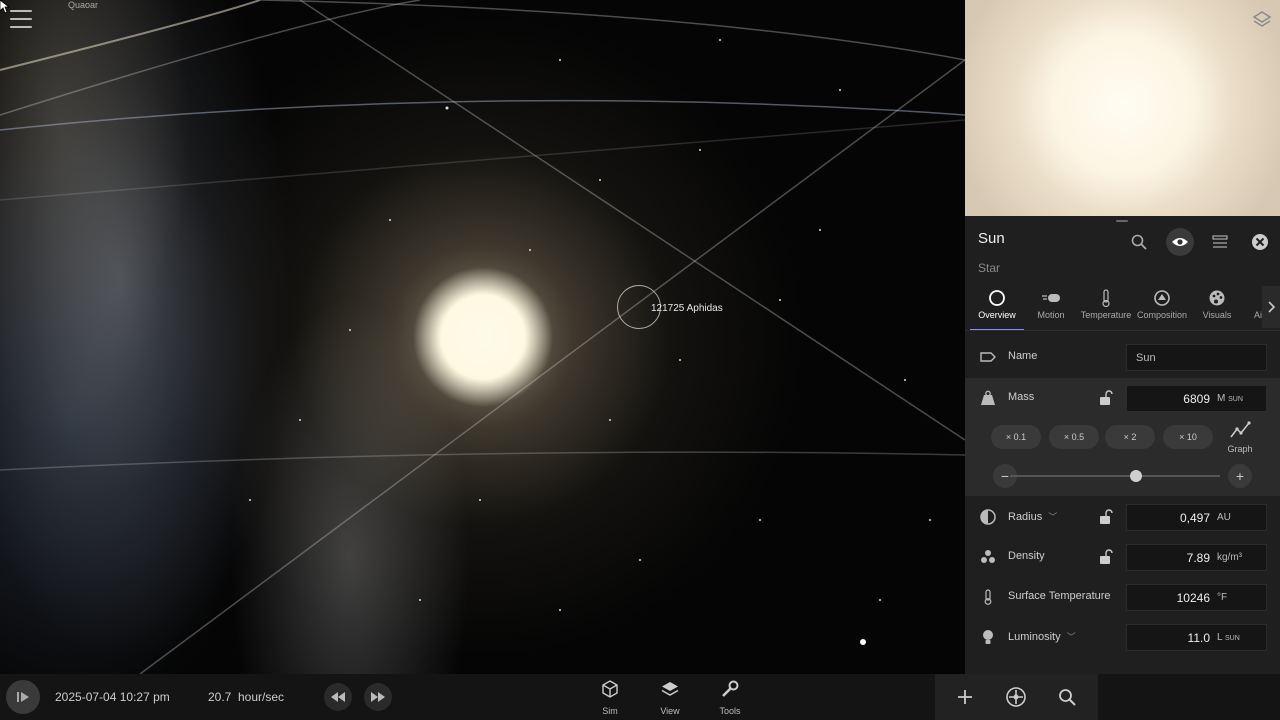  What do you see at coordinates (1229, 557) in the screenshot?
I see `density-unit: kg/m³` at bounding box center [1229, 557].